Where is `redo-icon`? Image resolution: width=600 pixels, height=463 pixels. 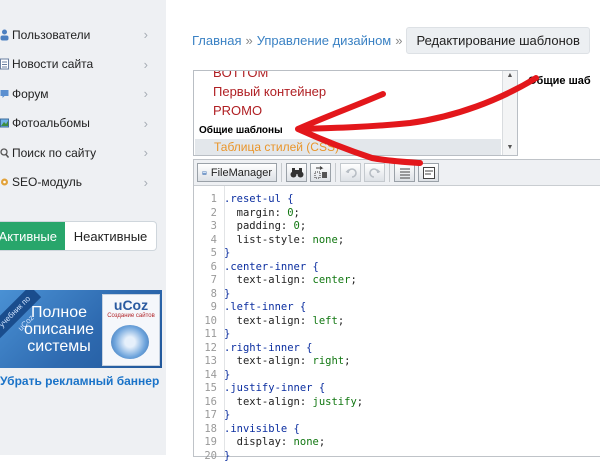
redo-icon is located at coordinates (375, 173).